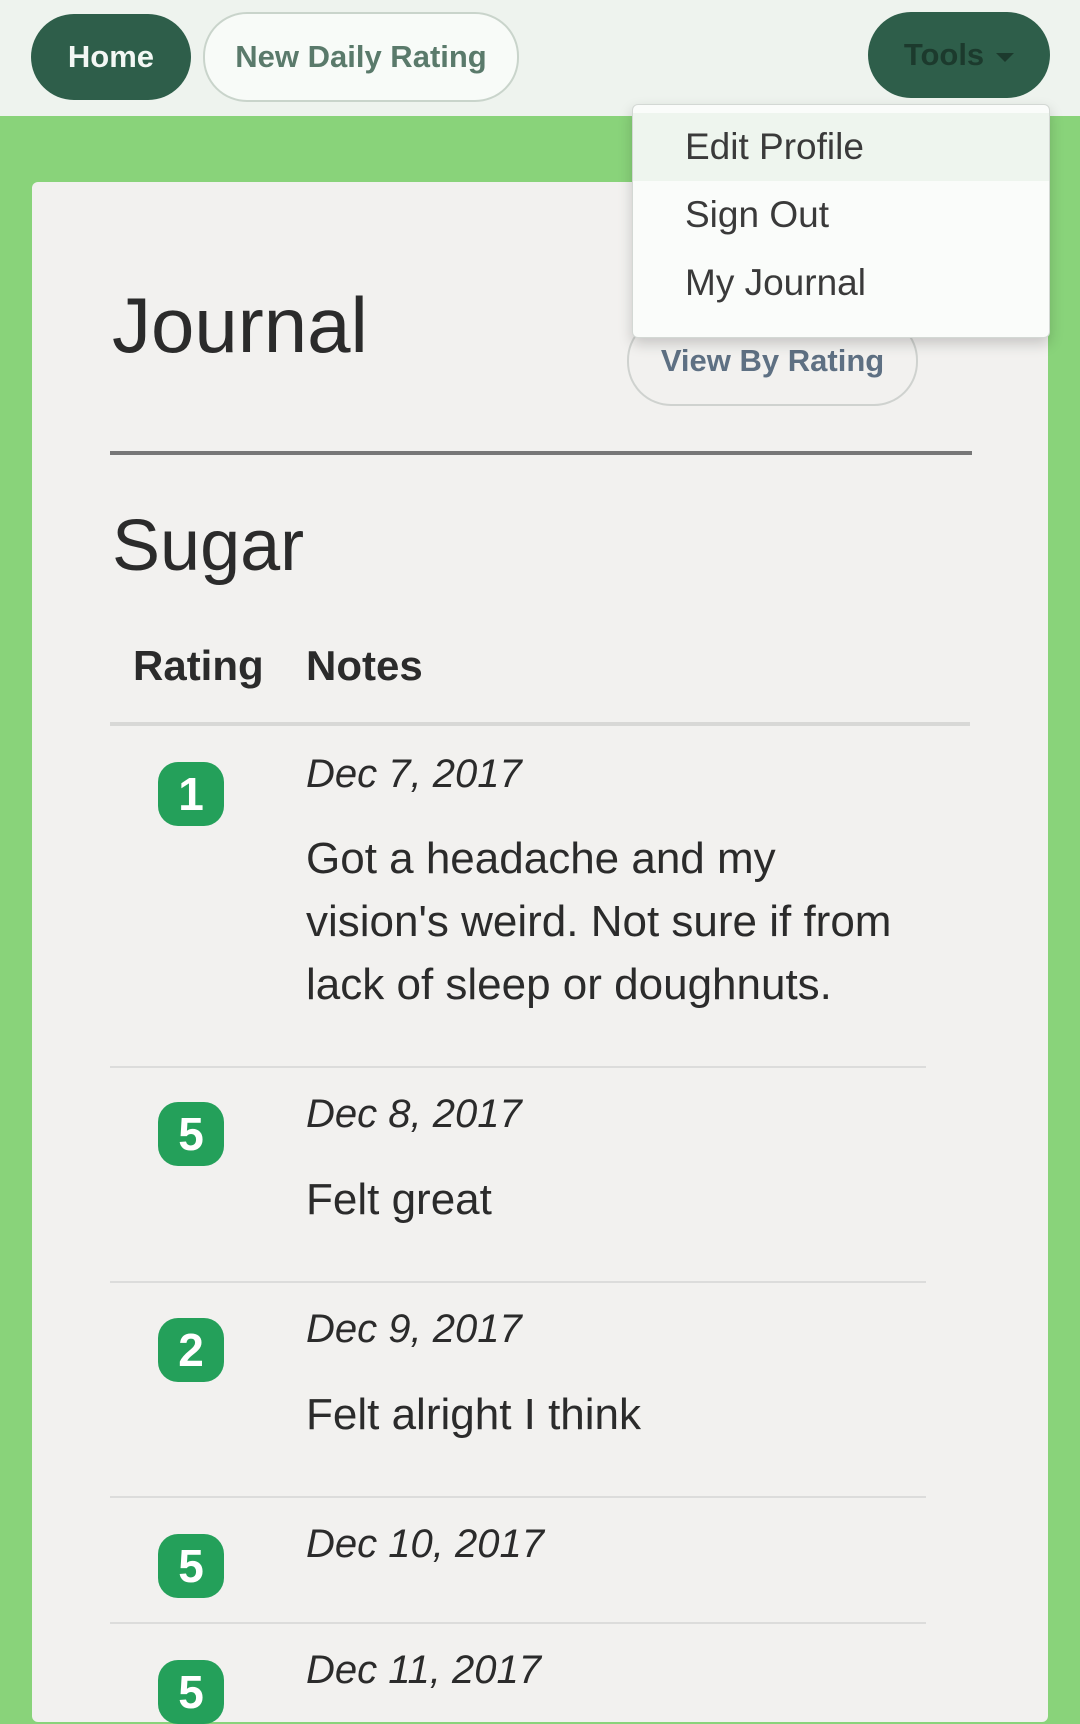 This screenshot has width=1080, height=1724. I want to click on table-row: 5 Dec 11, 2017, so click(518, 1674).